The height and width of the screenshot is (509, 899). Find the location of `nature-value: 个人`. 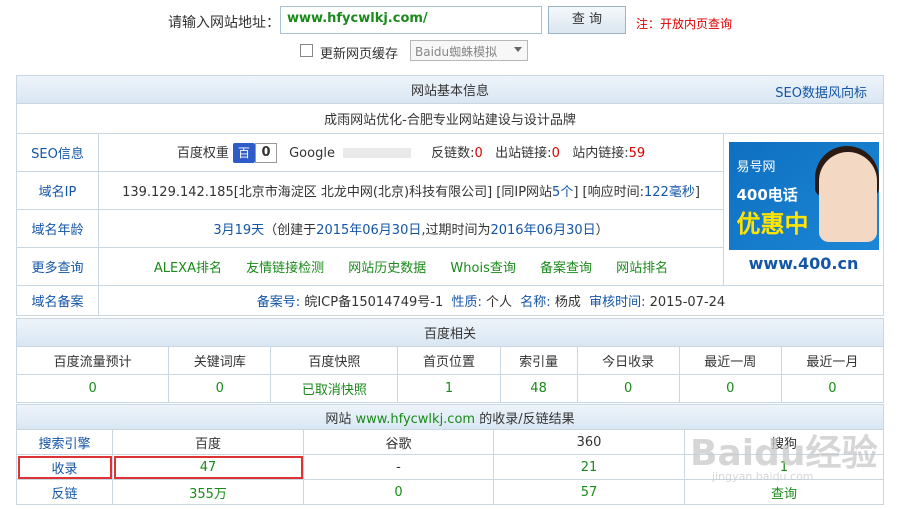

nature-value: 个人 is located at coordinates (499, 302).